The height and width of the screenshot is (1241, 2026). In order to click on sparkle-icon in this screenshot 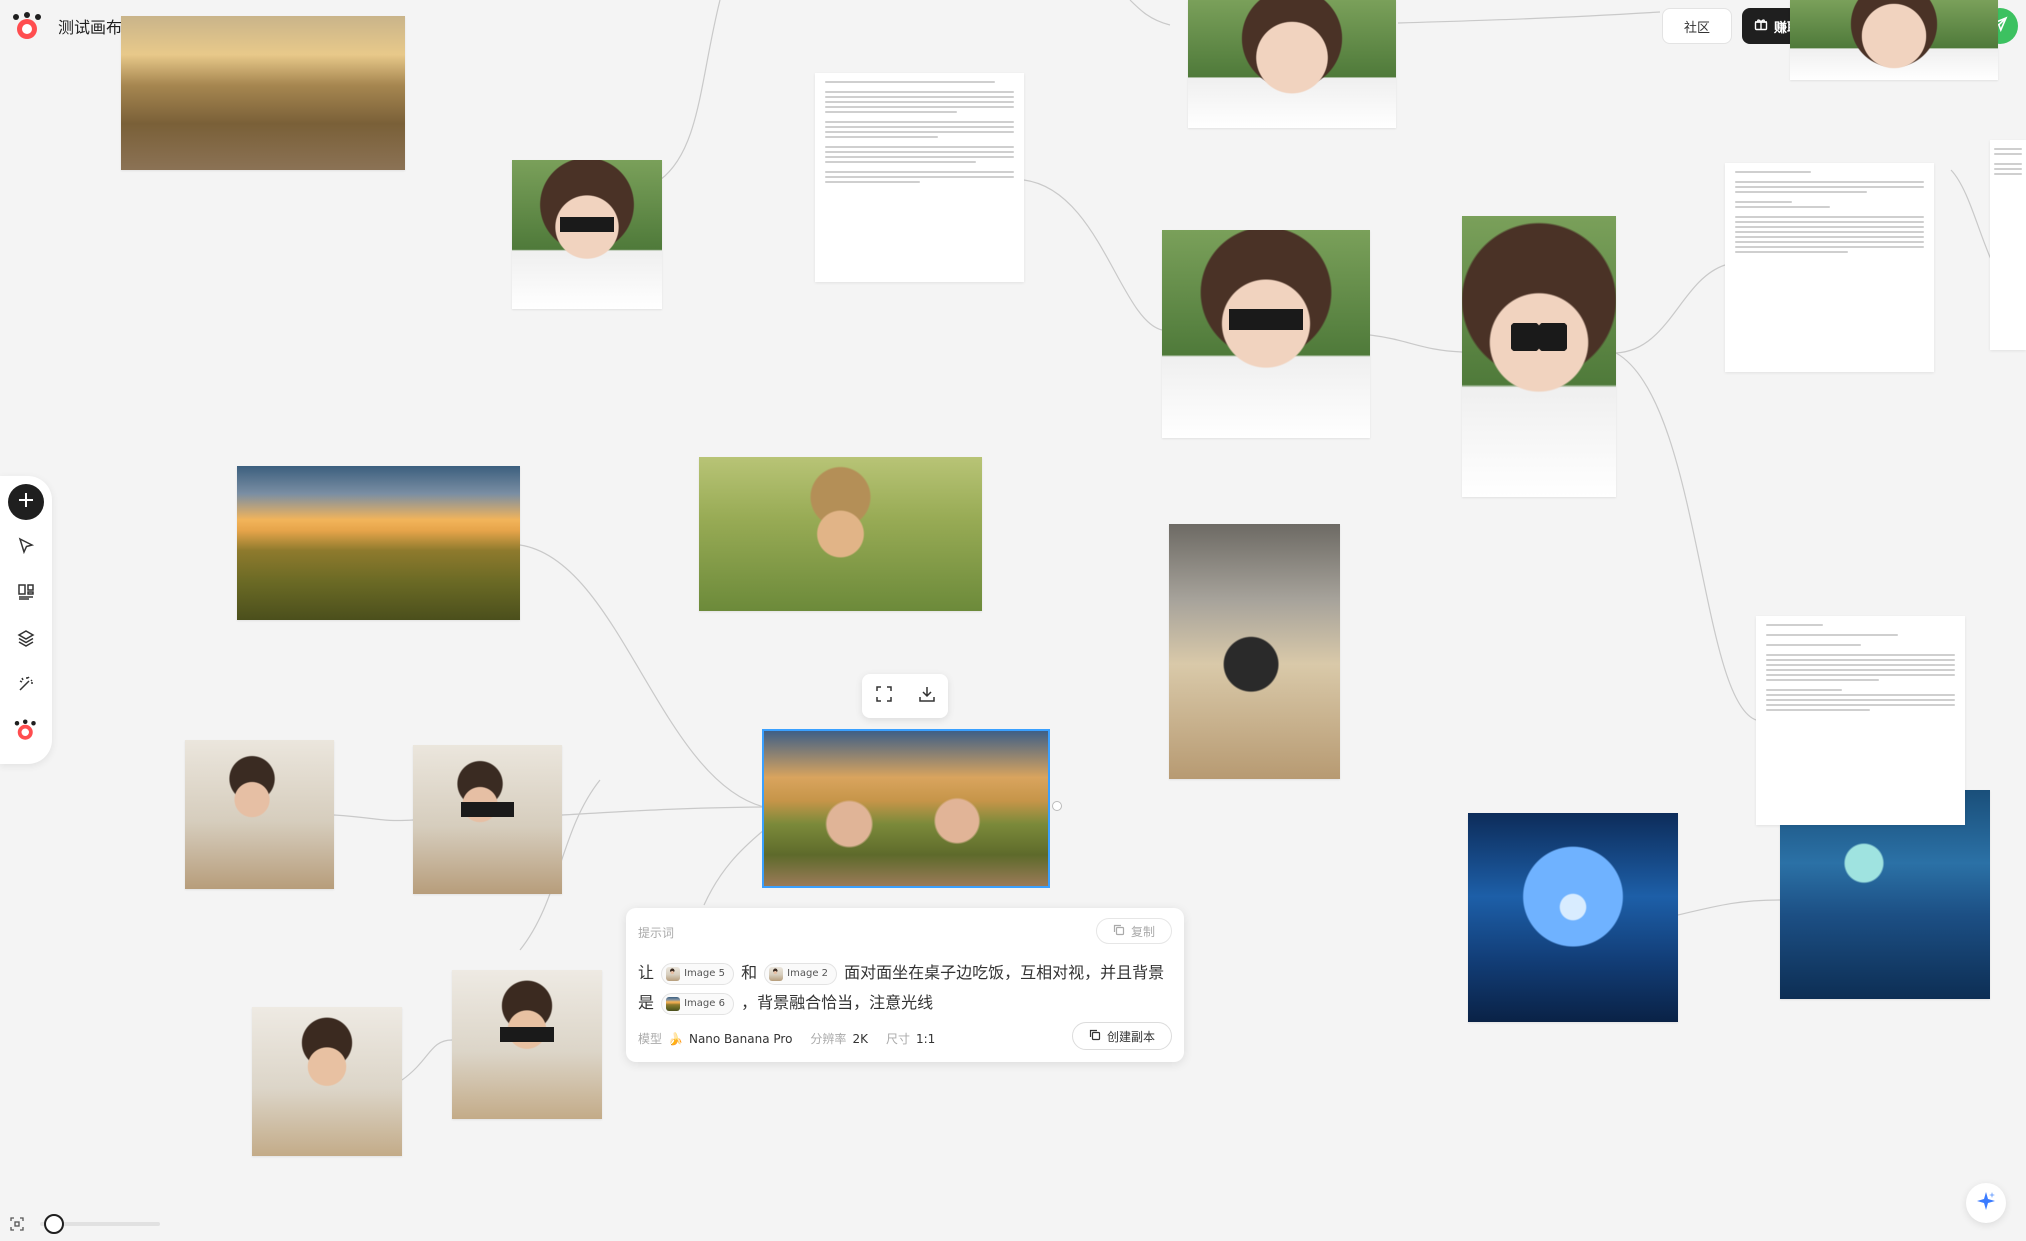, I will do `click(1986, 1203)`.